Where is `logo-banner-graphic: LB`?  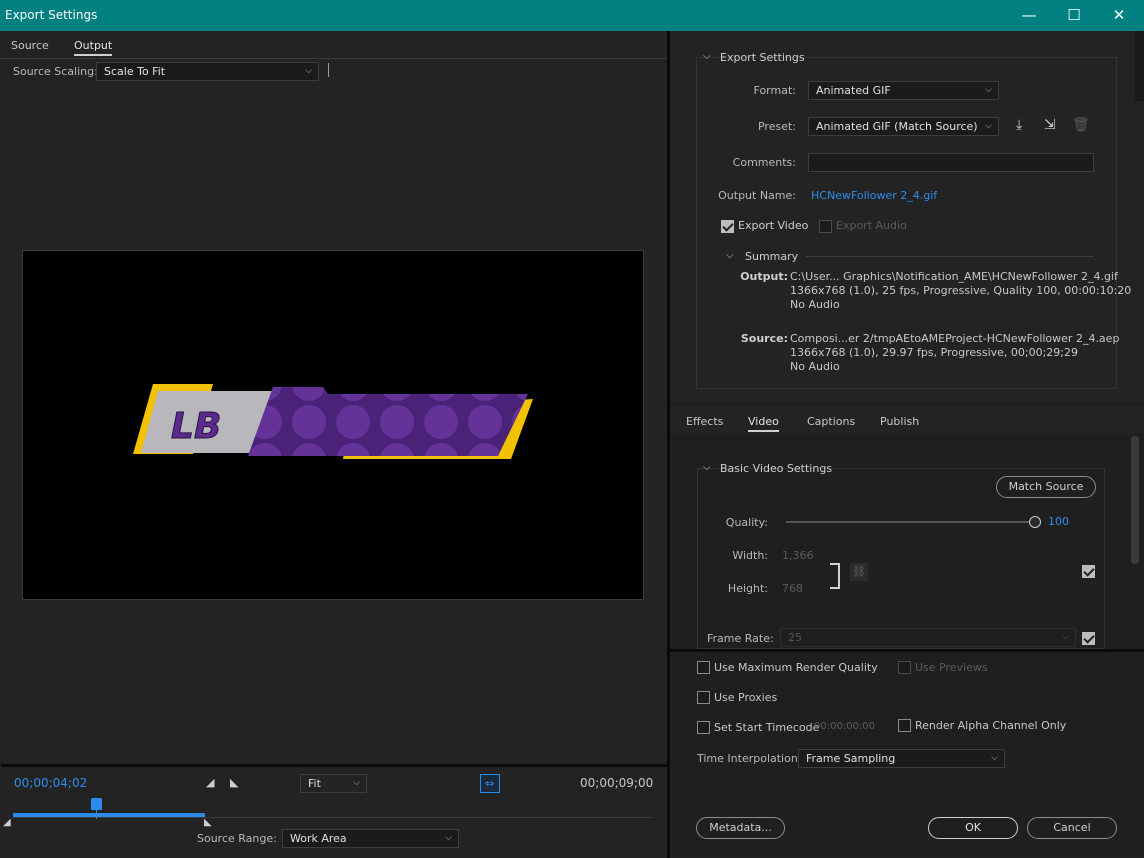
logo-banner-graphic: LB is located at coordinates (333, 421).